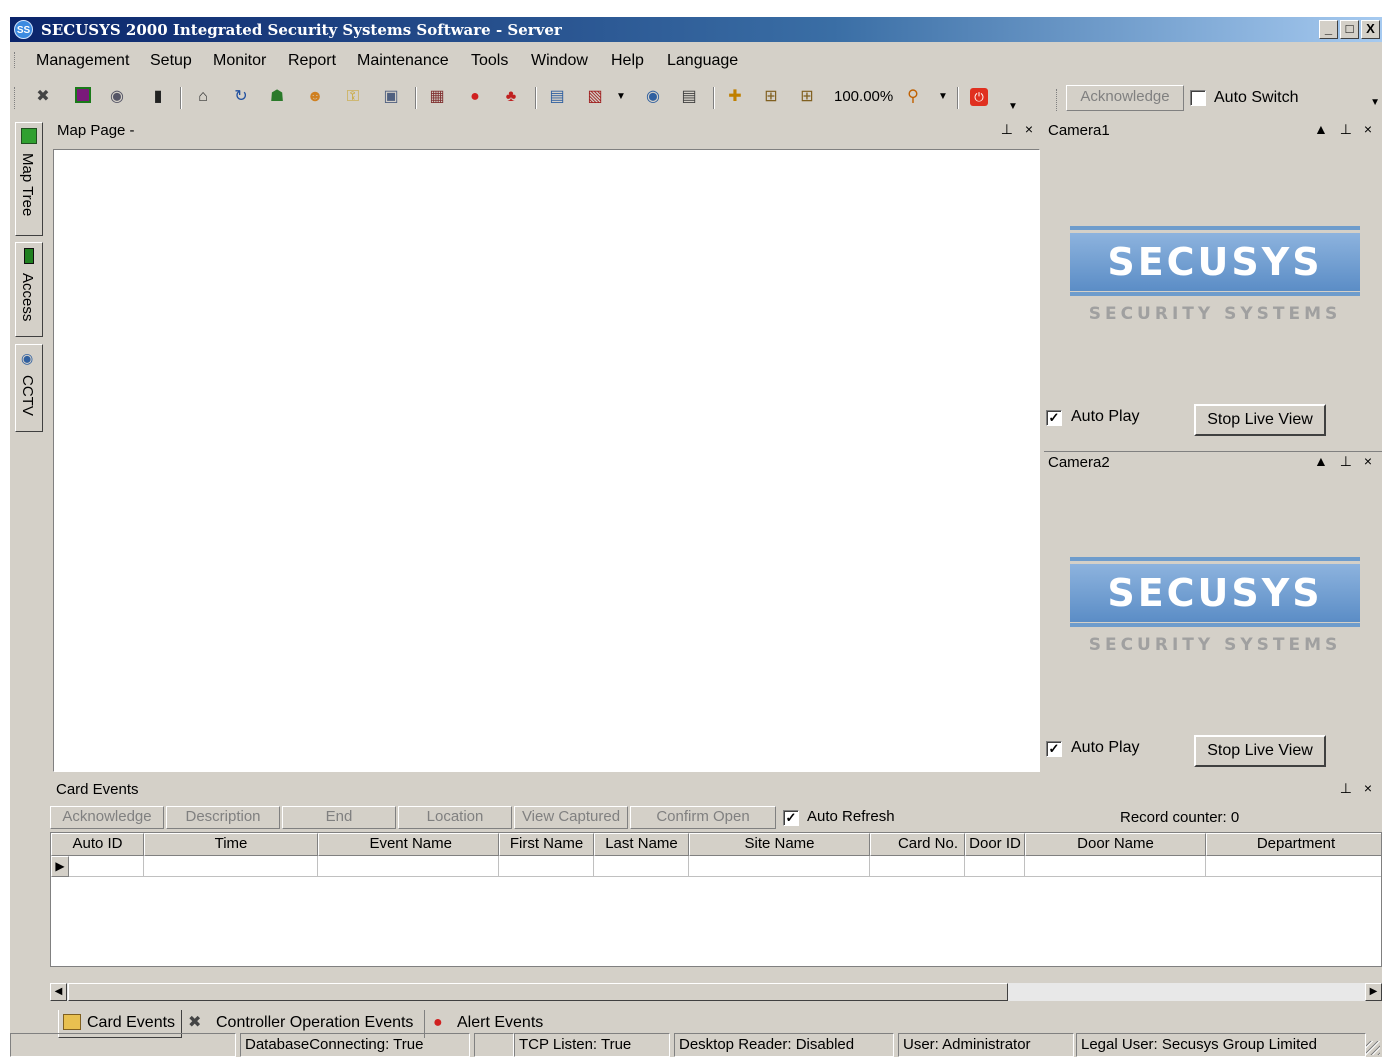 The image size is (1382, 1057). Describe the element at coordinates (107, 817) in the screenshot. I see `event-acknowledge-button: Acknowledge` at that location.